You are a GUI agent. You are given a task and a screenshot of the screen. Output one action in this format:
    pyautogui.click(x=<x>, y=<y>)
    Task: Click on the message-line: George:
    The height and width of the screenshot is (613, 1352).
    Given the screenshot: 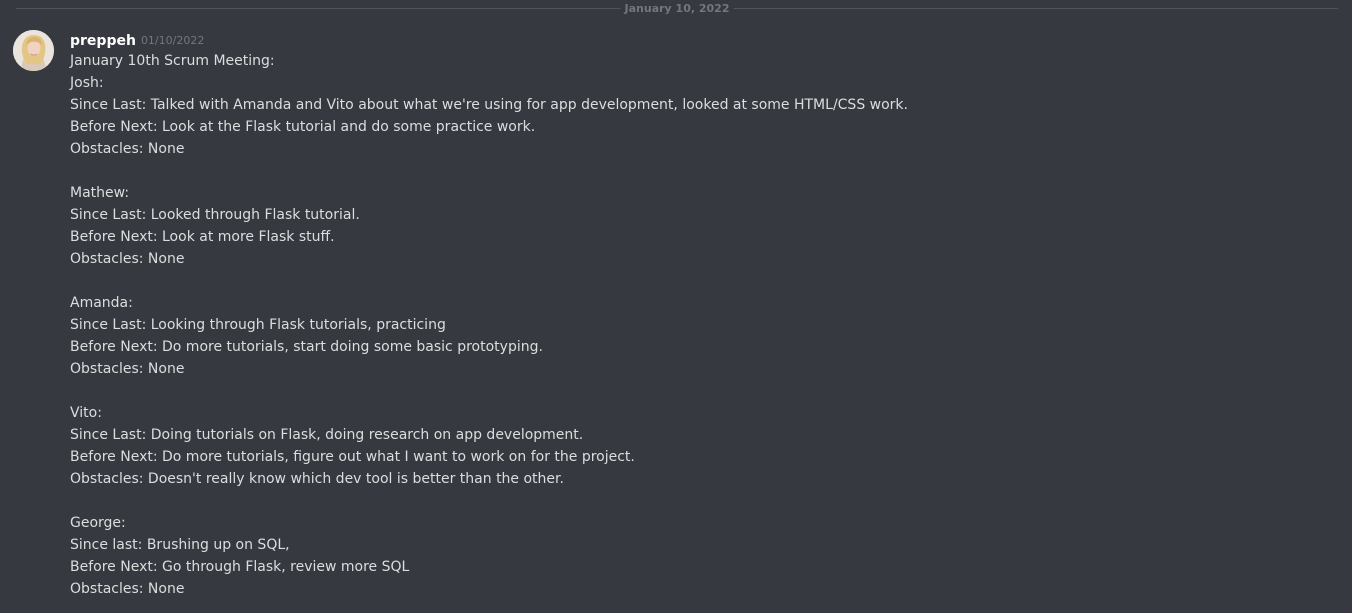 What is the action you would take?
    pyautogui.click(x=98, y=523)
    